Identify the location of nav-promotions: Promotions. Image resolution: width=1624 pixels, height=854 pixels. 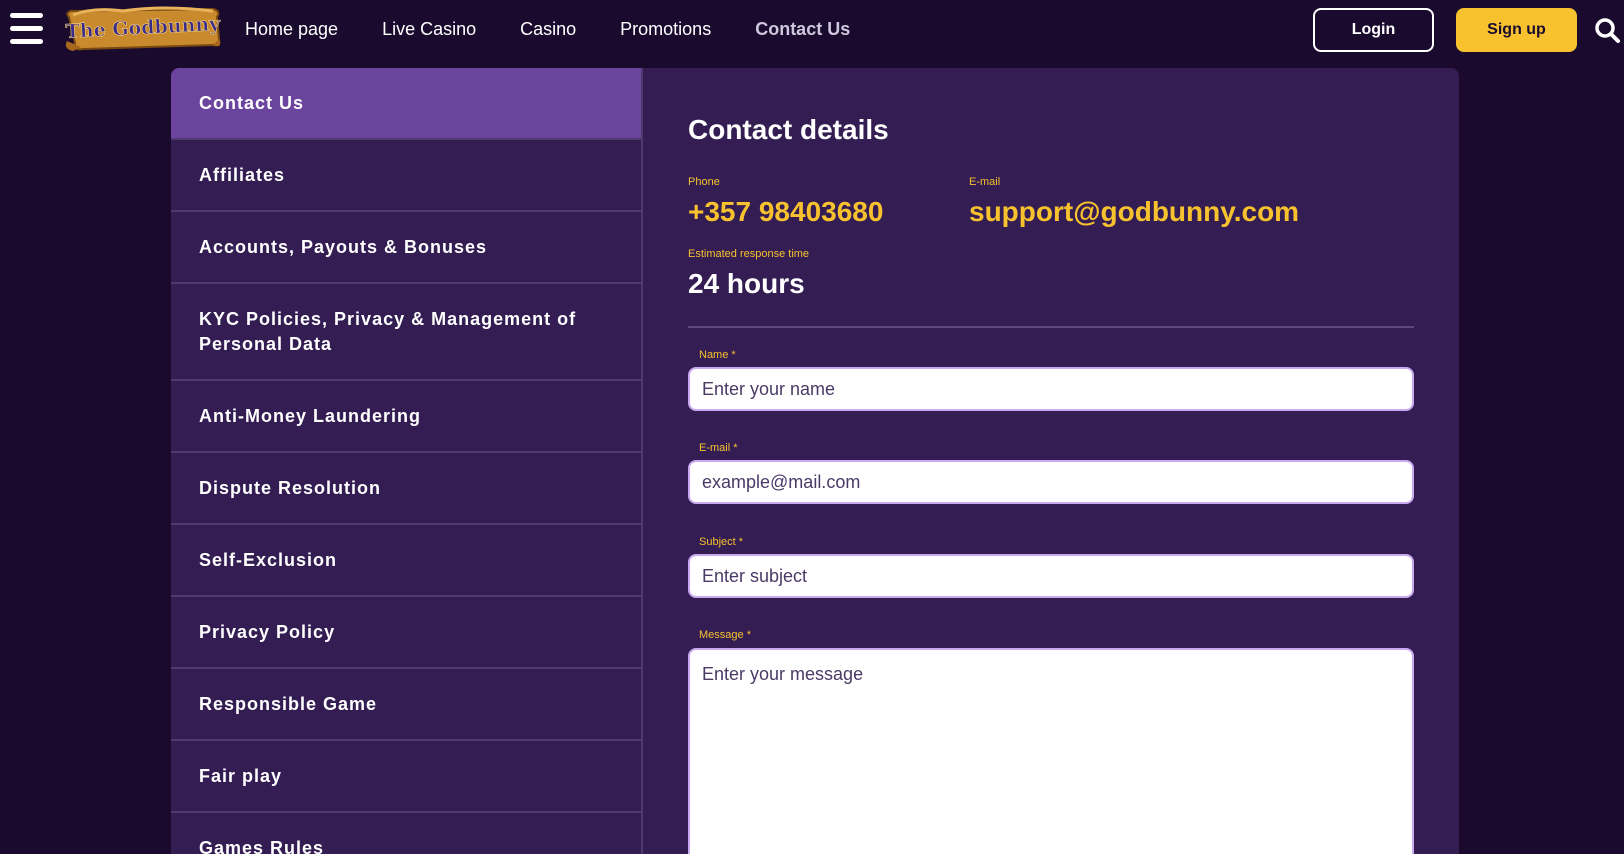
(665, 29).